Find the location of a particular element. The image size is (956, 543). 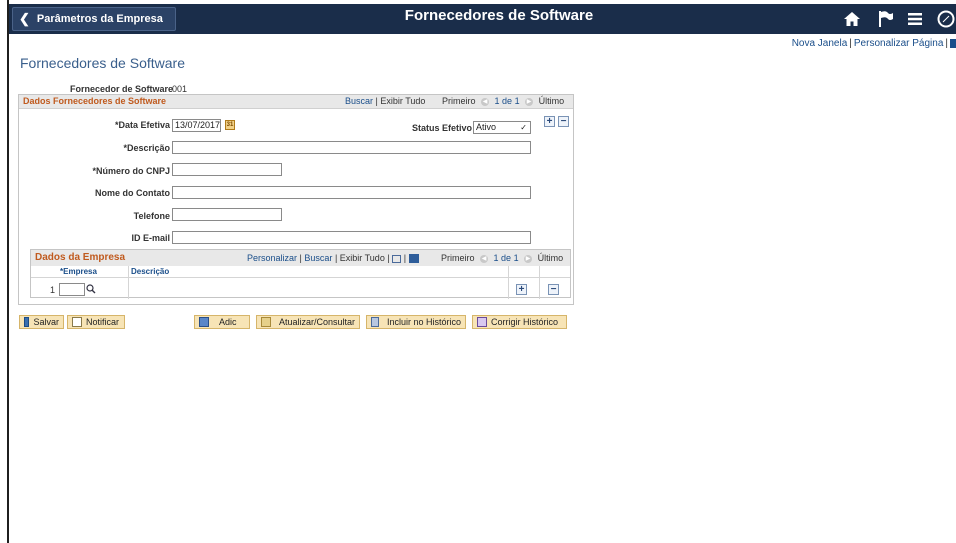

phone-label: Telefone is located at coordinates (151, 216).